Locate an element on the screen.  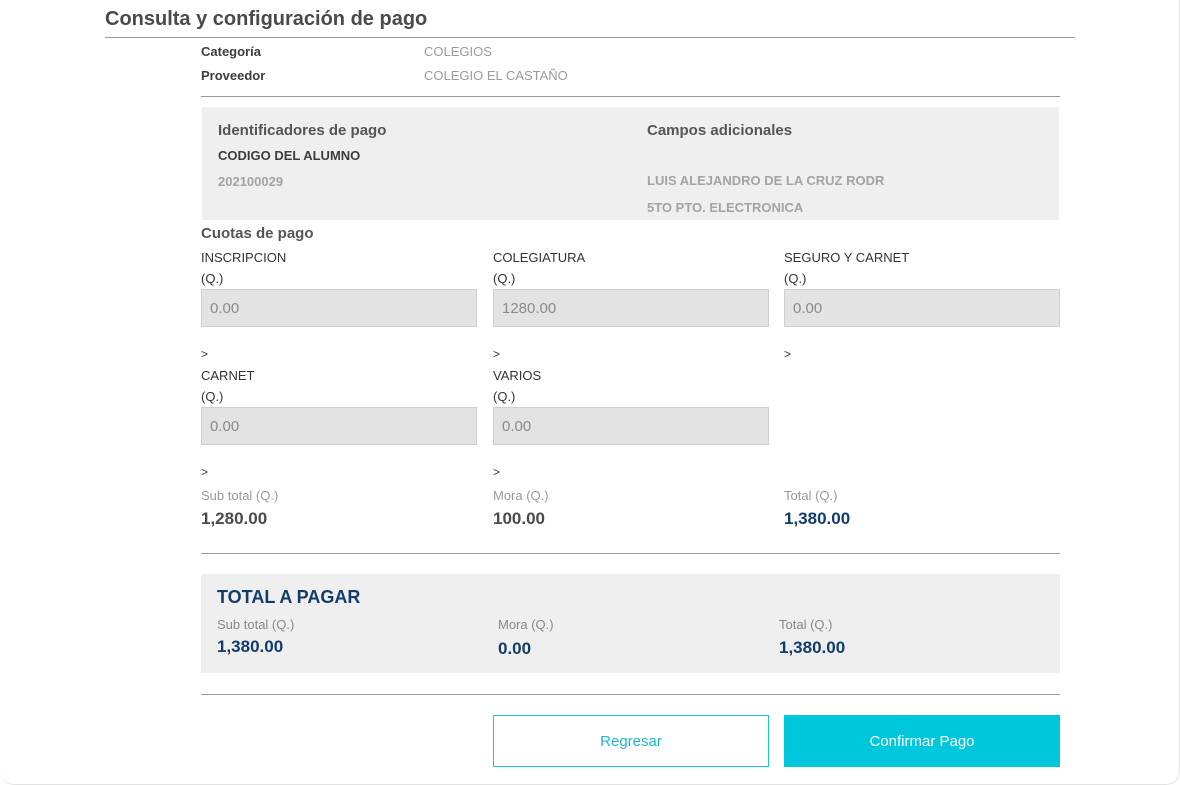
actions-divider is located at coordinates (630, 694).